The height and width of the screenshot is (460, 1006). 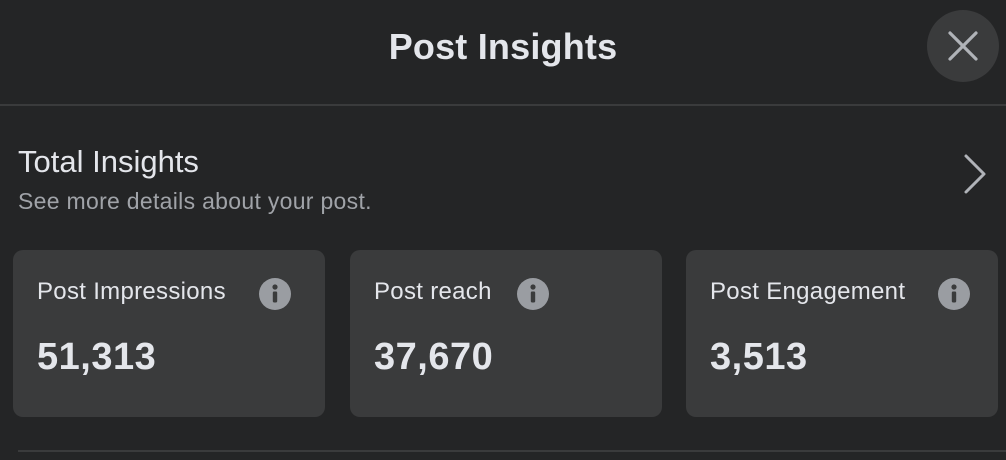 I want to click on metric-card-engagement: Post Engagement 3,513, so click(x=842, y=333).